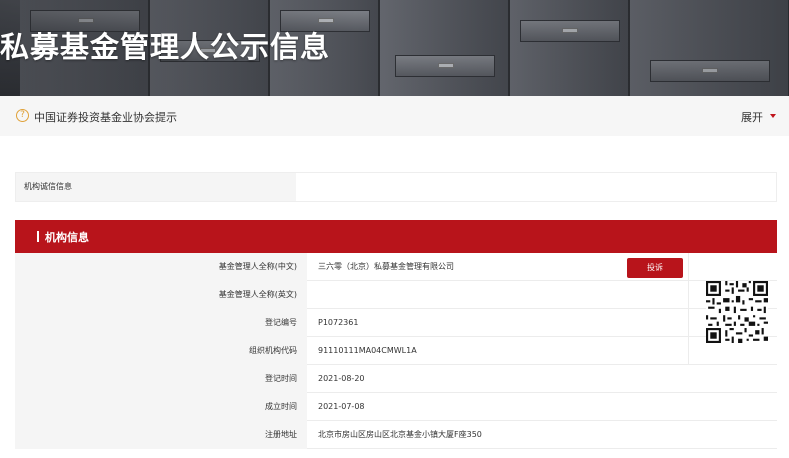 This screenshot has height=458, width=789. What do you see at coordinates (773, 116) in the screenshot?
I see `caret-down-icon` at bounding box center [773, 116].